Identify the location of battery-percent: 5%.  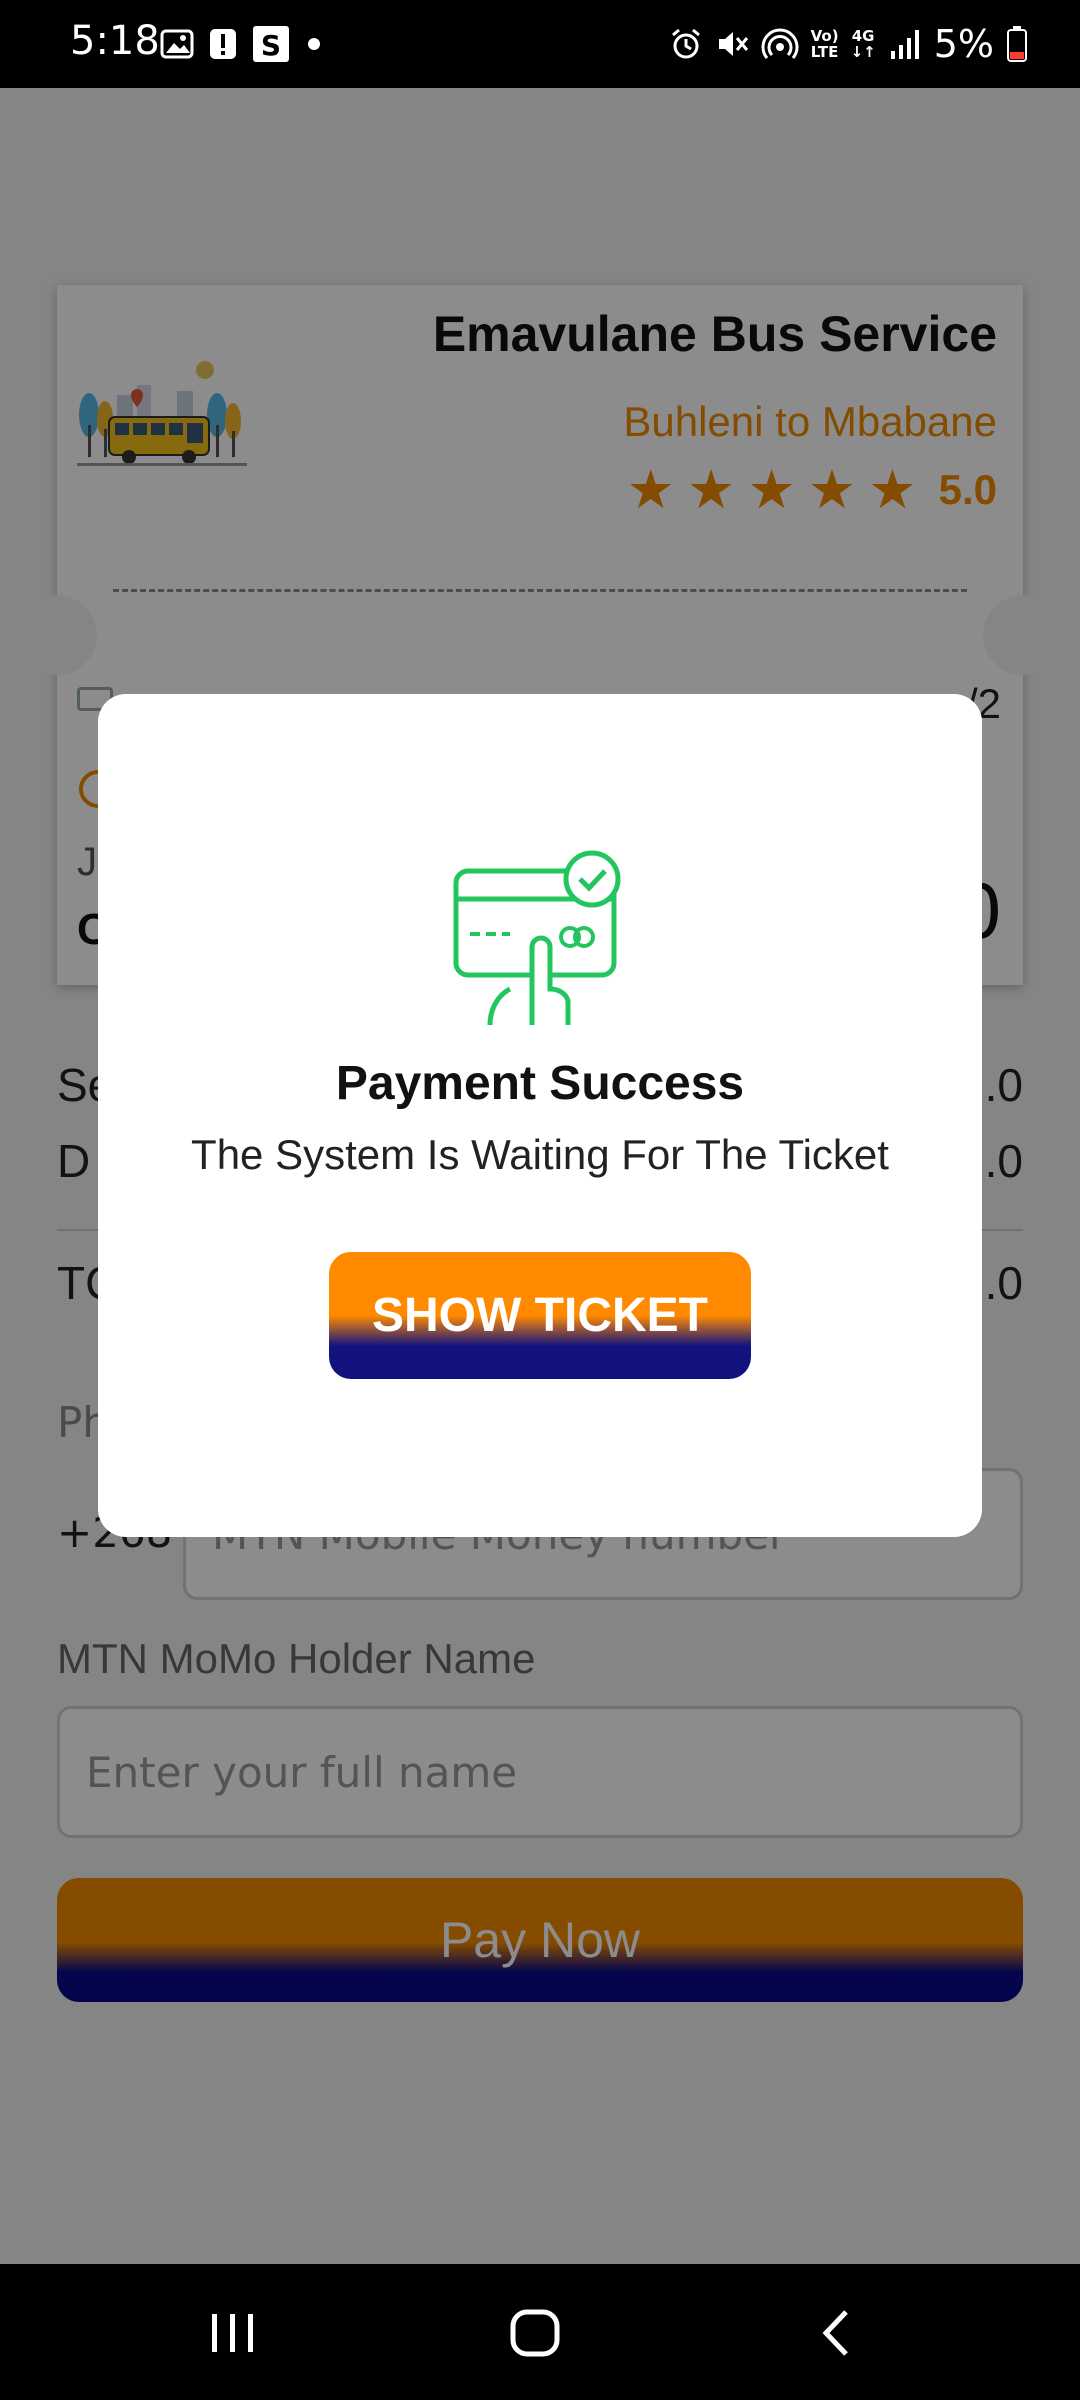
(963, 44).